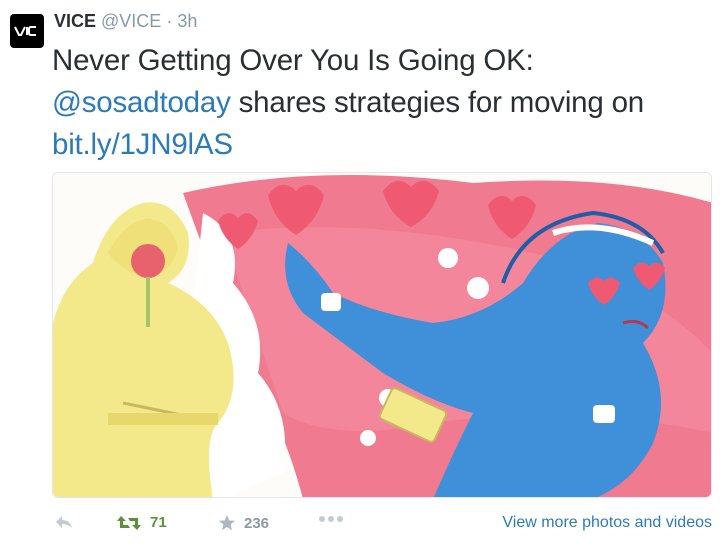 The width and height of the screenshot is (726, 555). What do you see at coordinates (158, 522) in the screenshot?
I see `retweet-count: 71` at bounding box center [158, 522].